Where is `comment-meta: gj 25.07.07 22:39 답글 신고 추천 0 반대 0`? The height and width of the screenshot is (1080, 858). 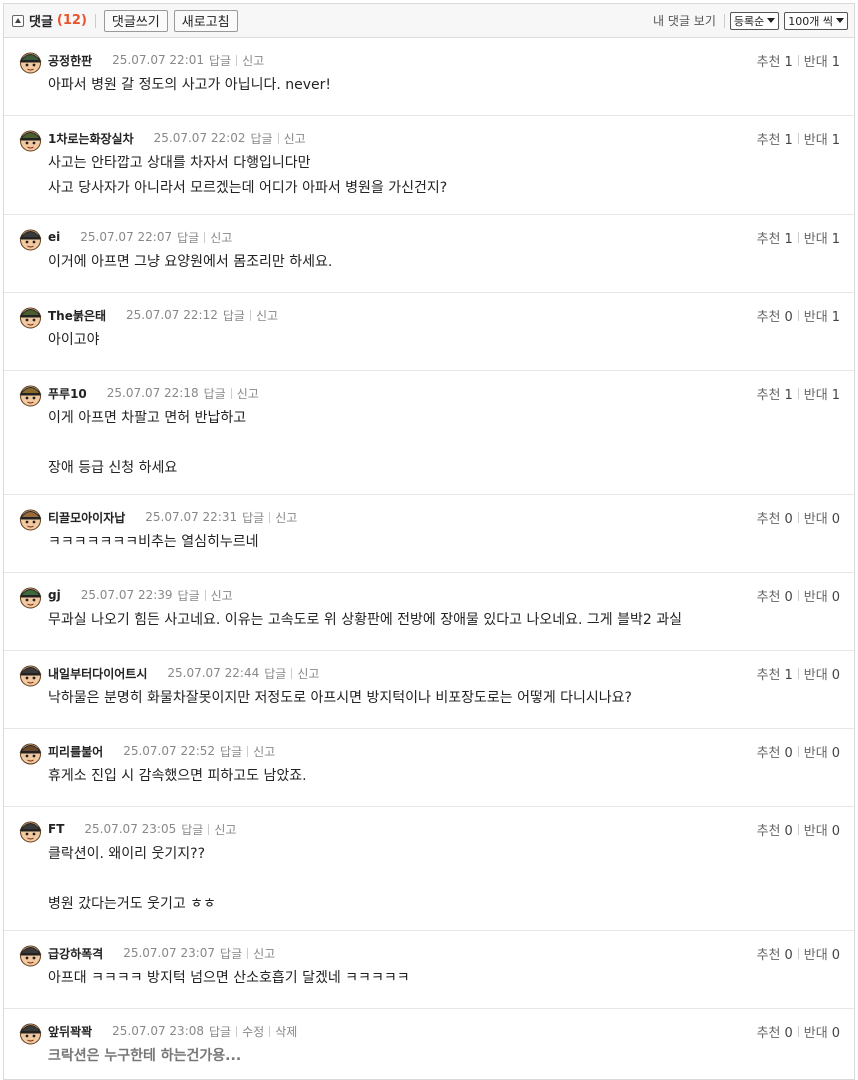 comment-meta: gj 25.07.07 22:39 답글 신고 추천 0 반대 0 is located at coordinates (444, 595).